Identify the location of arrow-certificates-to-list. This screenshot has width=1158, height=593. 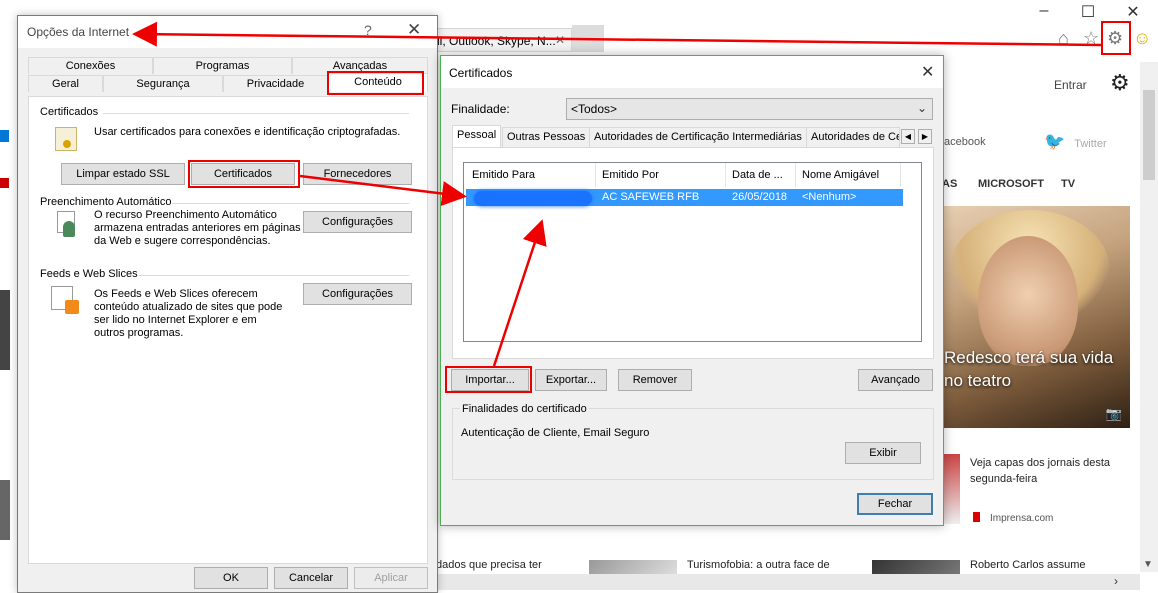
(383, 190).